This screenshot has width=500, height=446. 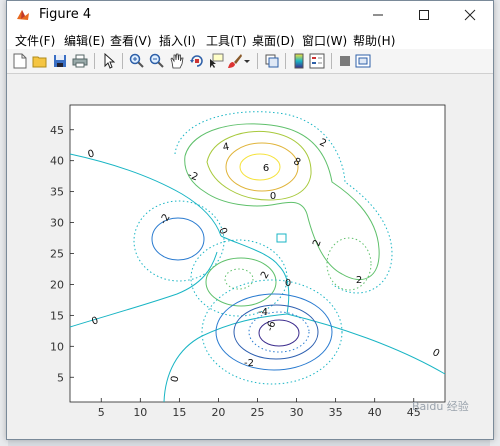 I want to click on open-file-icon, so click(x=39, y=62).